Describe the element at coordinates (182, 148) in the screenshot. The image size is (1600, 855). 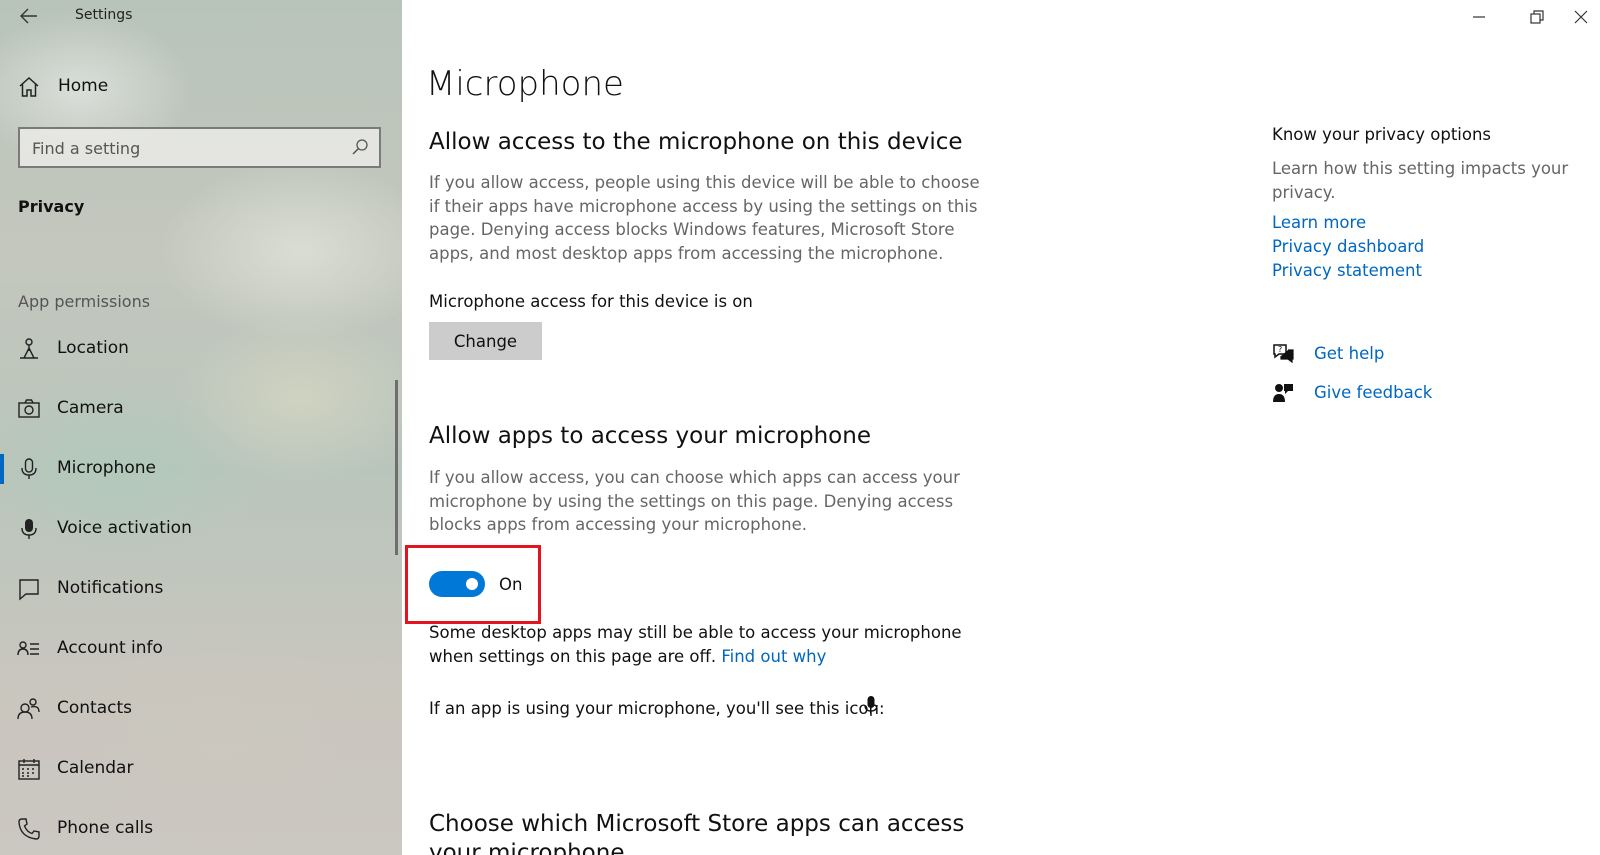
I see `search-input` at that location.